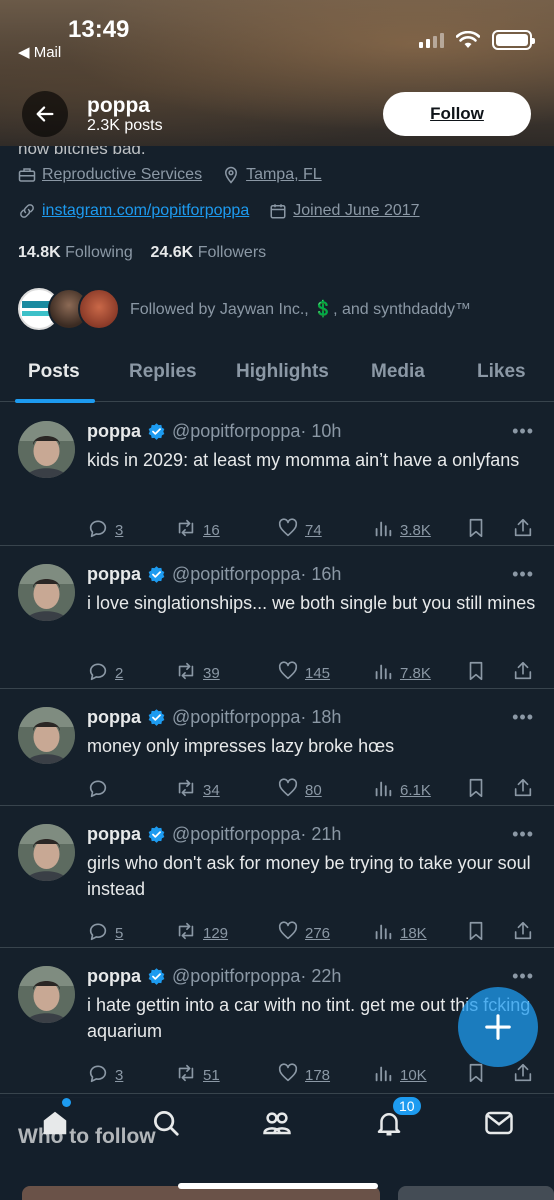 Image resolution: width=554 pixels, height=1200 pixels. I want to click on views-count: 10K, so click(413, 1075).